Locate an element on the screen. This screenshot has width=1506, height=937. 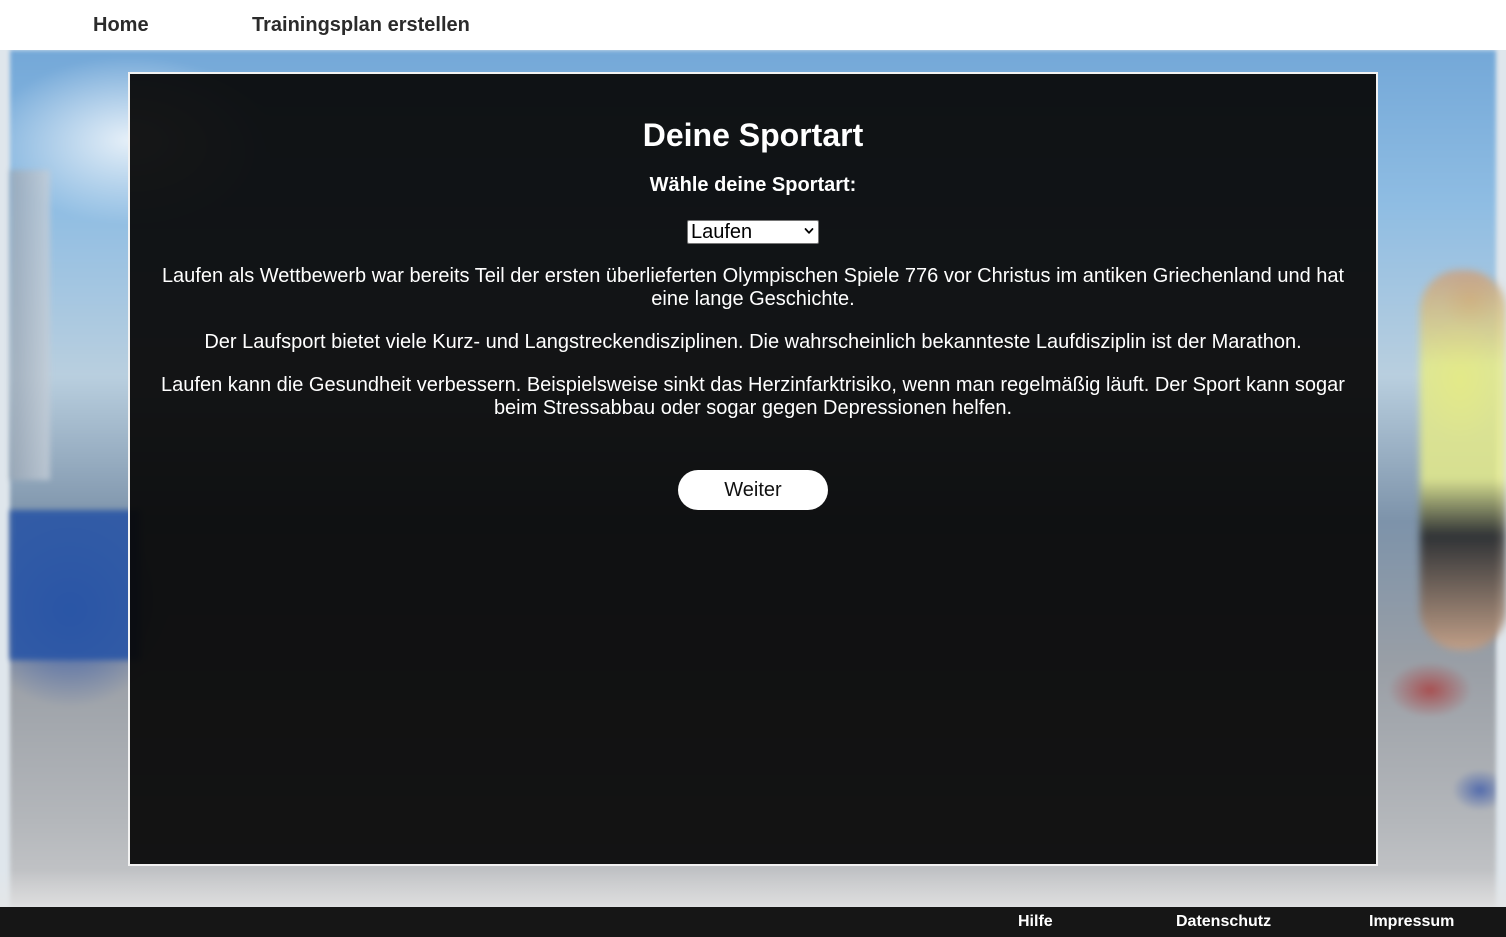
nav-create-plan-link: Trainingsplan erstellen is located at coordinates (361, 25).